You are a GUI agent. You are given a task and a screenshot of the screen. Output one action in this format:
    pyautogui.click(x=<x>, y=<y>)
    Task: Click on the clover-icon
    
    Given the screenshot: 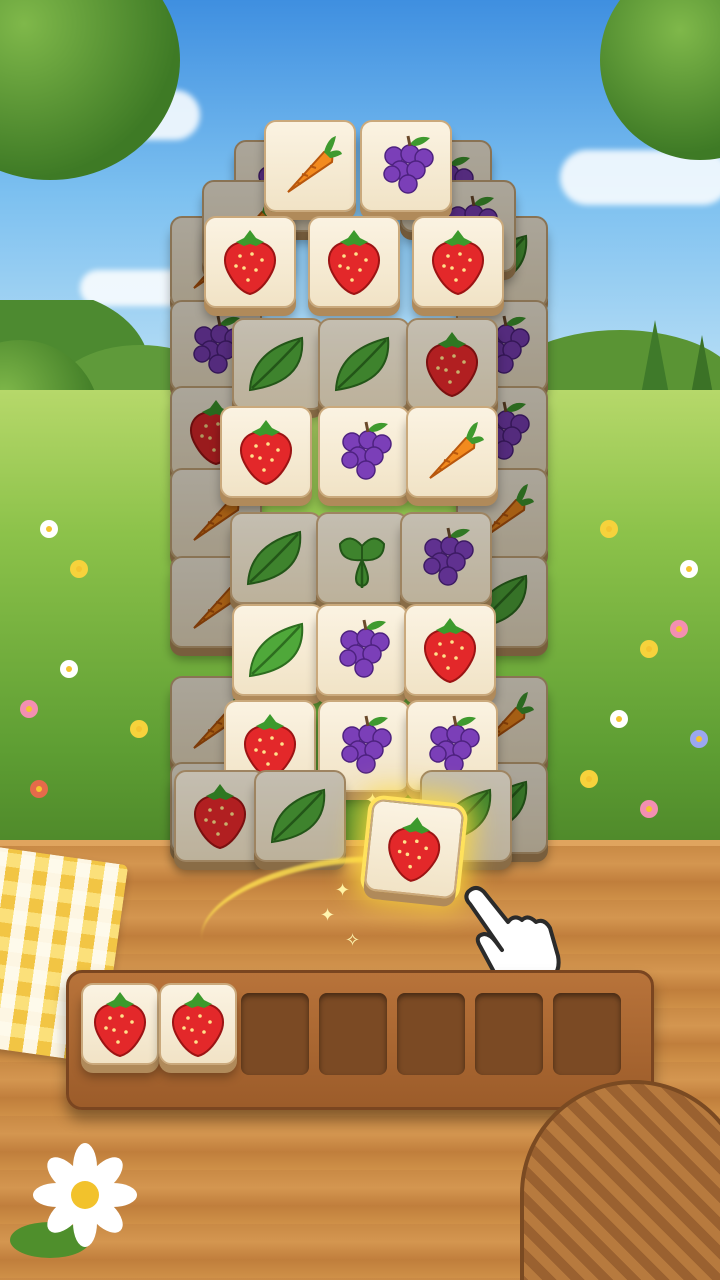 What is the action you would take?
    pyautogui.click(x=362, y=562)
    